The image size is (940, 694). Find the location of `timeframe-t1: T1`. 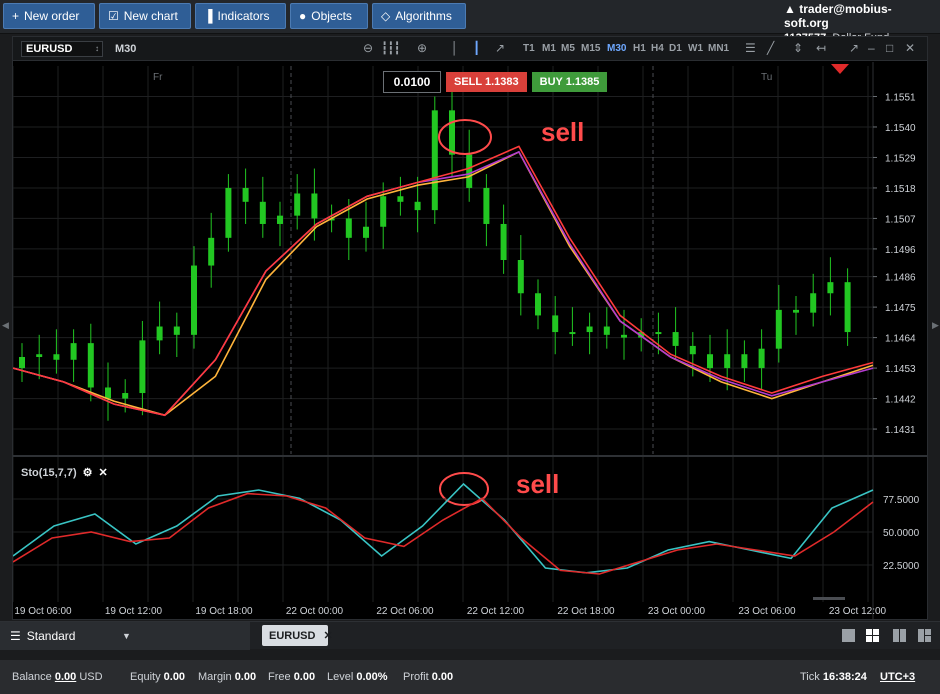

timeframe-t1: T1 is located at coordinates (529, 48).